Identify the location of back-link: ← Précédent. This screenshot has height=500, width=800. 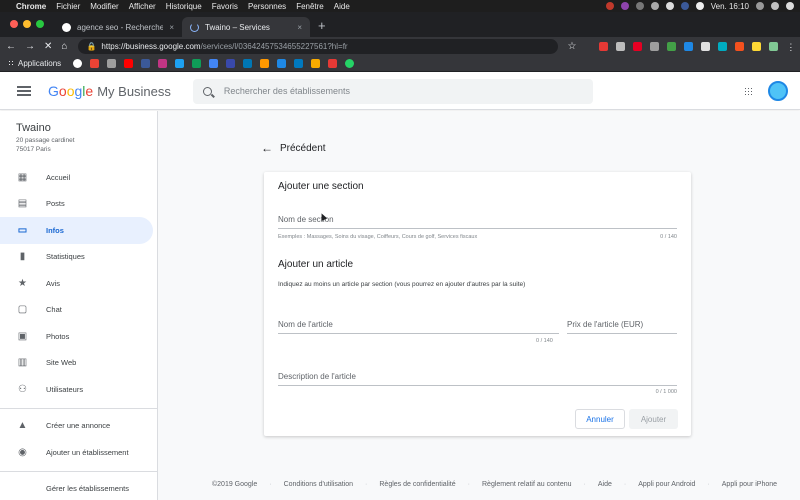
(293, 148).